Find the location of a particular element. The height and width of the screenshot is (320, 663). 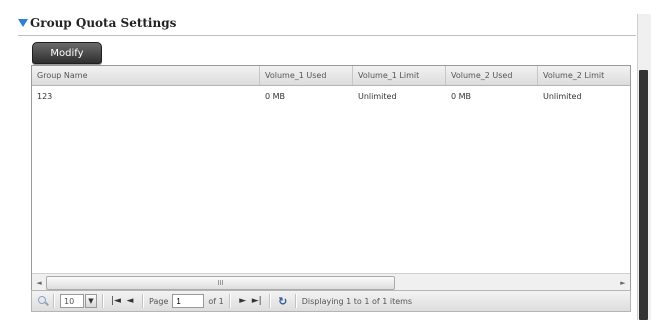

column-header-volume1-limit: Volume_1 Limit is located at coordinates (399, 75).